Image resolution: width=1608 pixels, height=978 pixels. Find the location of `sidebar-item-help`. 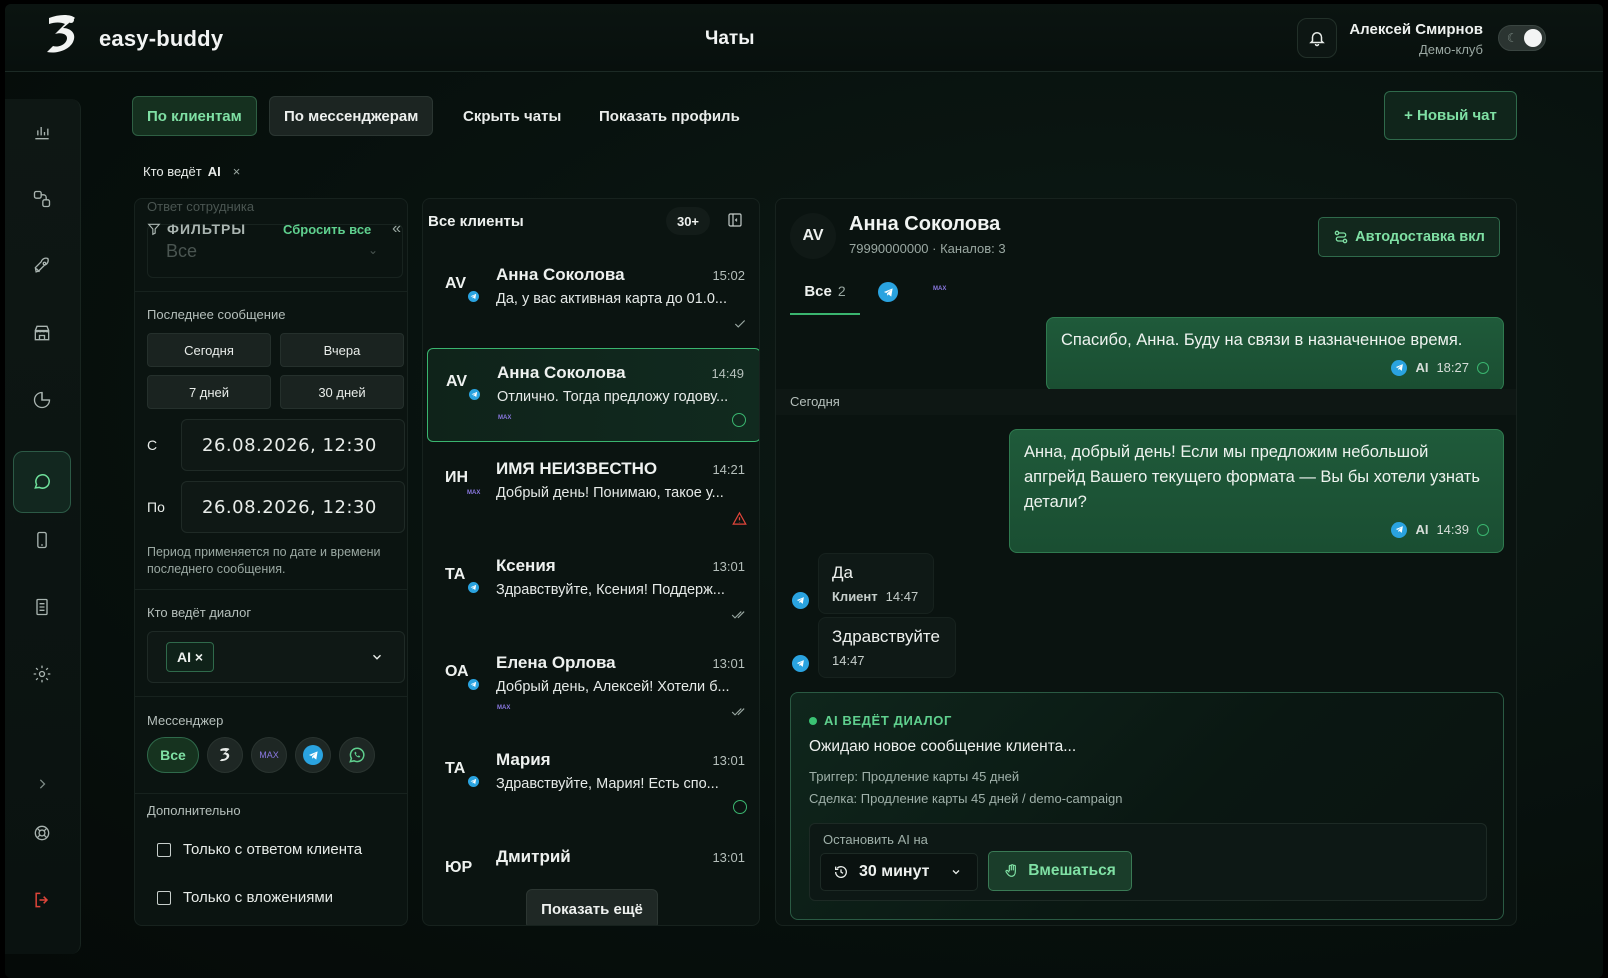

sidebar-item-help is located at coordinates (42, 833).